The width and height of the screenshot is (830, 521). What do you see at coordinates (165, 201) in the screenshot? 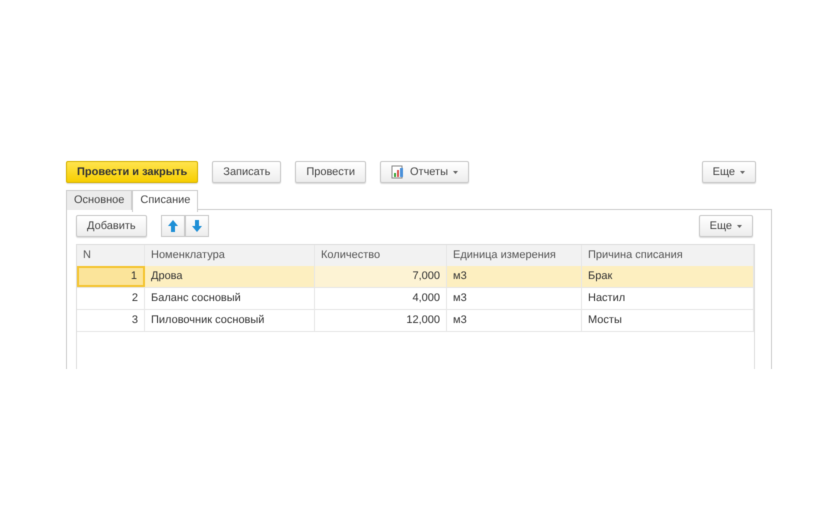
I see `tab: Списание` at bounding box center [165, 201].